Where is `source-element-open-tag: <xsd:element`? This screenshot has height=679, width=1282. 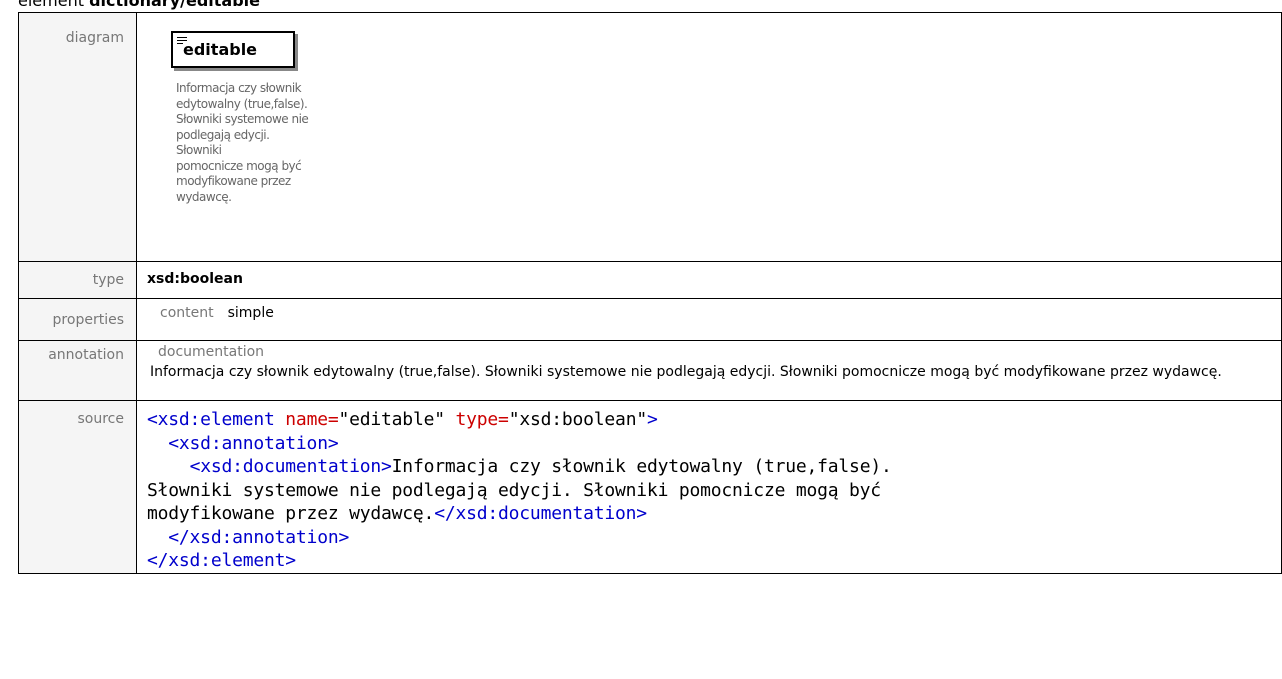
source-element-open-tag: <xsd:element is located at coordinates (211, 419).